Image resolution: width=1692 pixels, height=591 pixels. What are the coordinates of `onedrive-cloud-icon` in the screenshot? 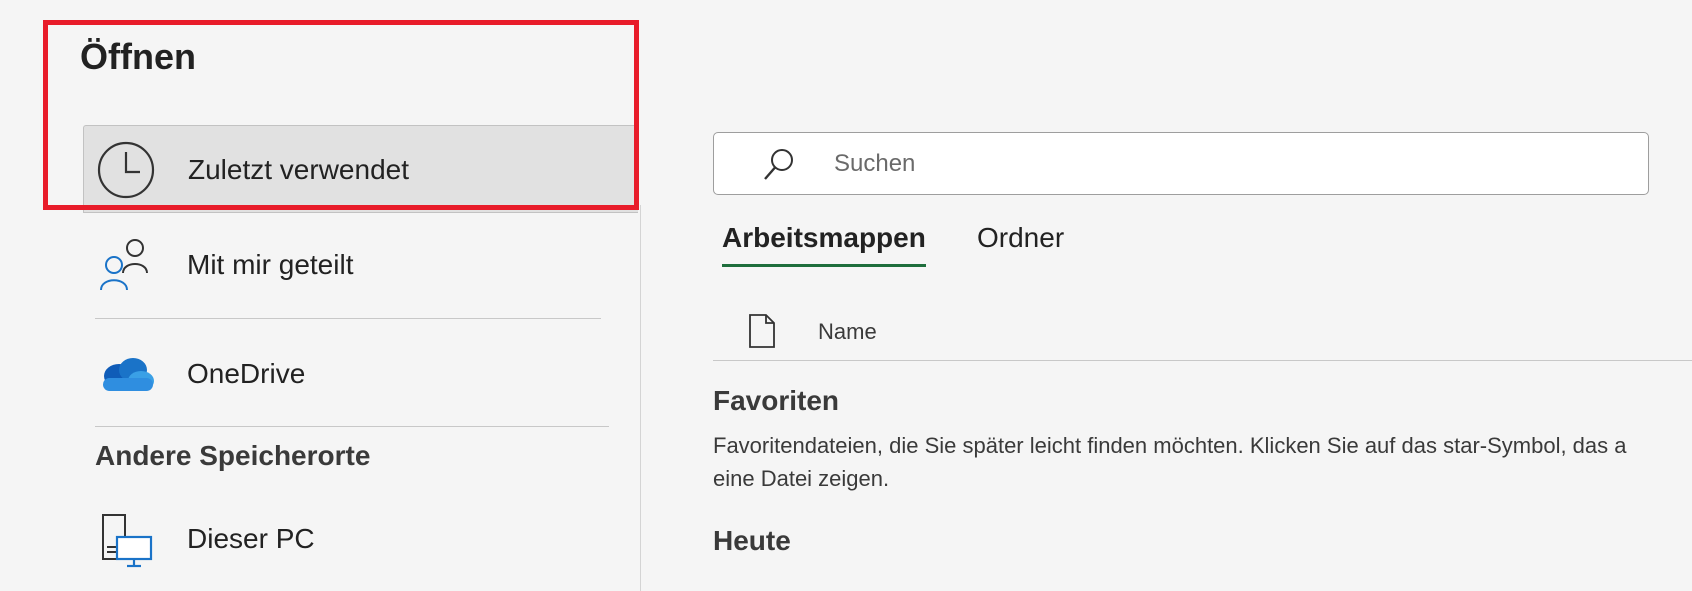 It's located at (128, 374).